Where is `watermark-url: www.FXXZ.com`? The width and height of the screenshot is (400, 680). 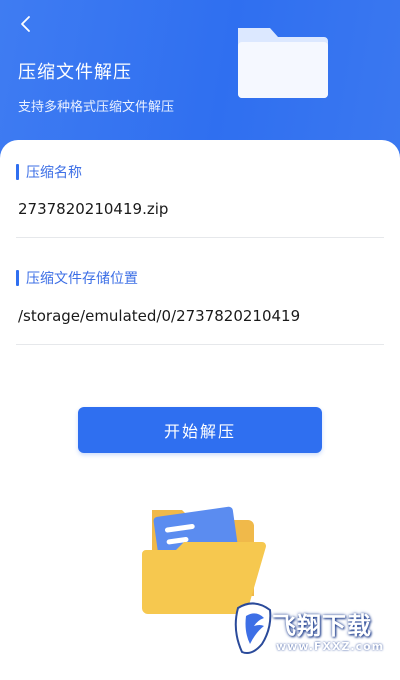 watermark-url: www.FXXZ.com is located at coordinates (330, 646).